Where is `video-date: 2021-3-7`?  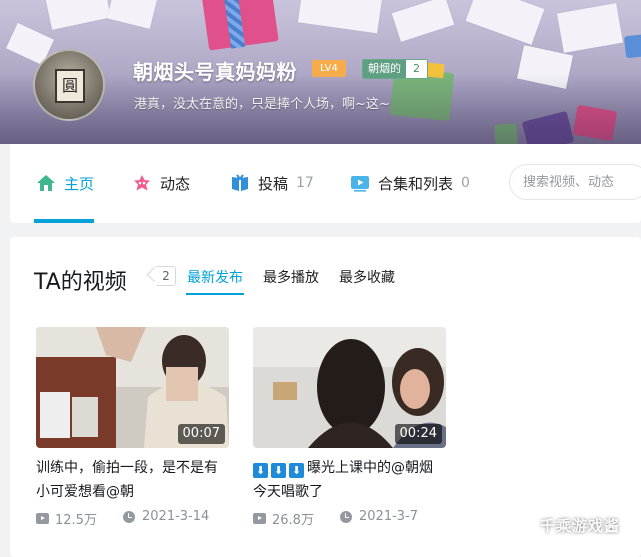 video-date: 2021-3-7 is located at coordinates (379, 516).